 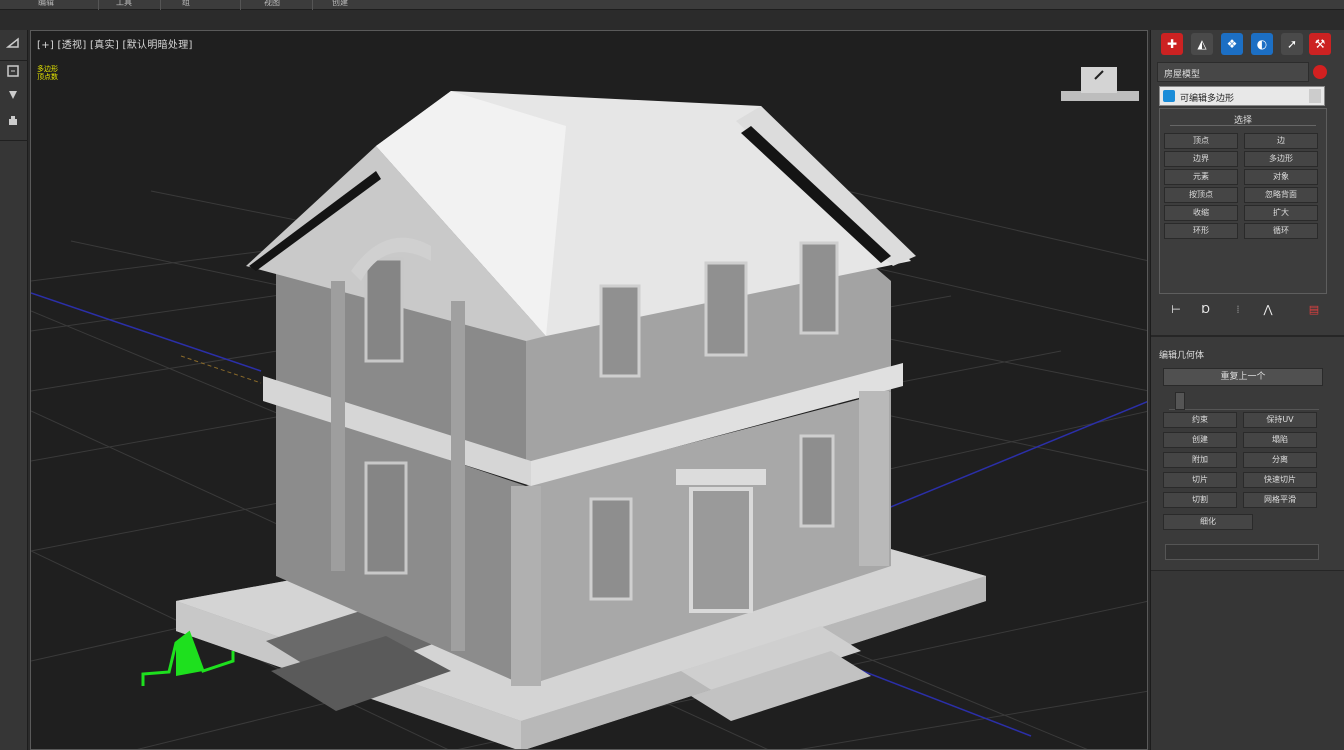 I want to click on constraints-button: 约束, so click(x=1200, y=420).